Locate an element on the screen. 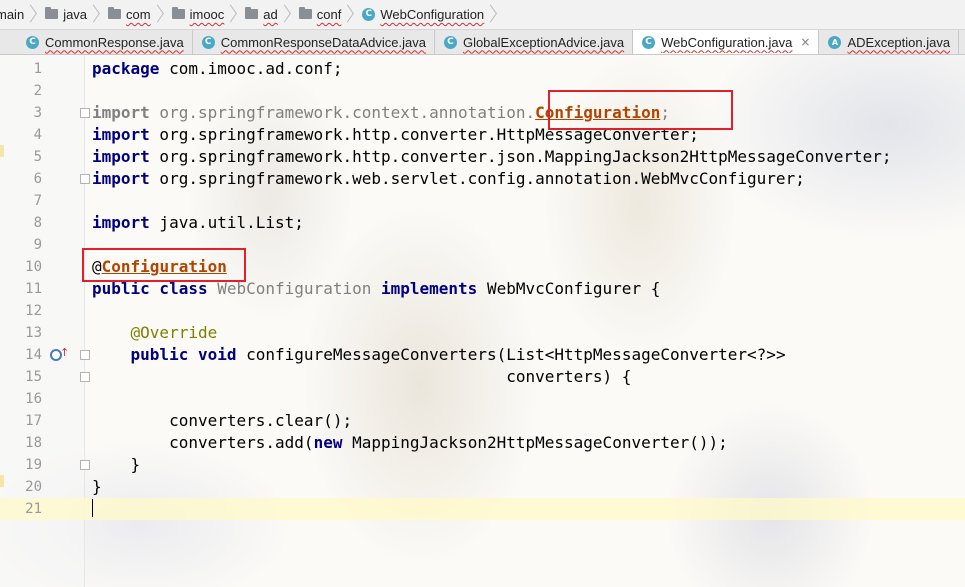  breadcrumb-label: com is located at coordinates (138, 14).